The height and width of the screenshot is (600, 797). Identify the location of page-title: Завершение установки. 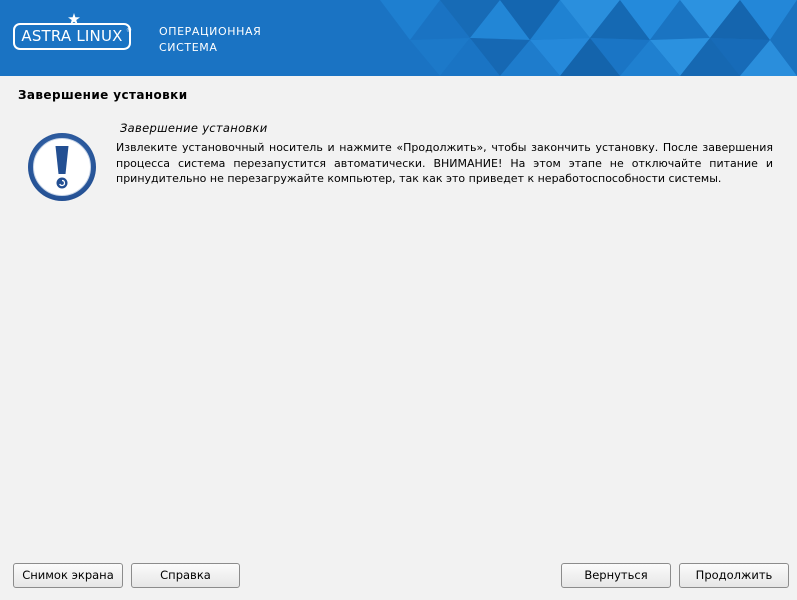
(103, 95).